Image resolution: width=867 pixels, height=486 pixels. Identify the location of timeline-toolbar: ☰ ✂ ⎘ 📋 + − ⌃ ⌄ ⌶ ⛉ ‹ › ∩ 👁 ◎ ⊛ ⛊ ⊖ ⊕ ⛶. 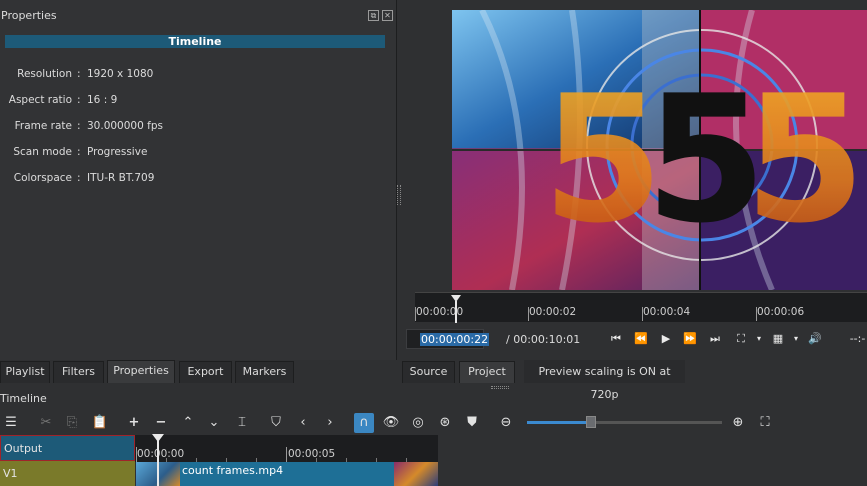
(433, 422).